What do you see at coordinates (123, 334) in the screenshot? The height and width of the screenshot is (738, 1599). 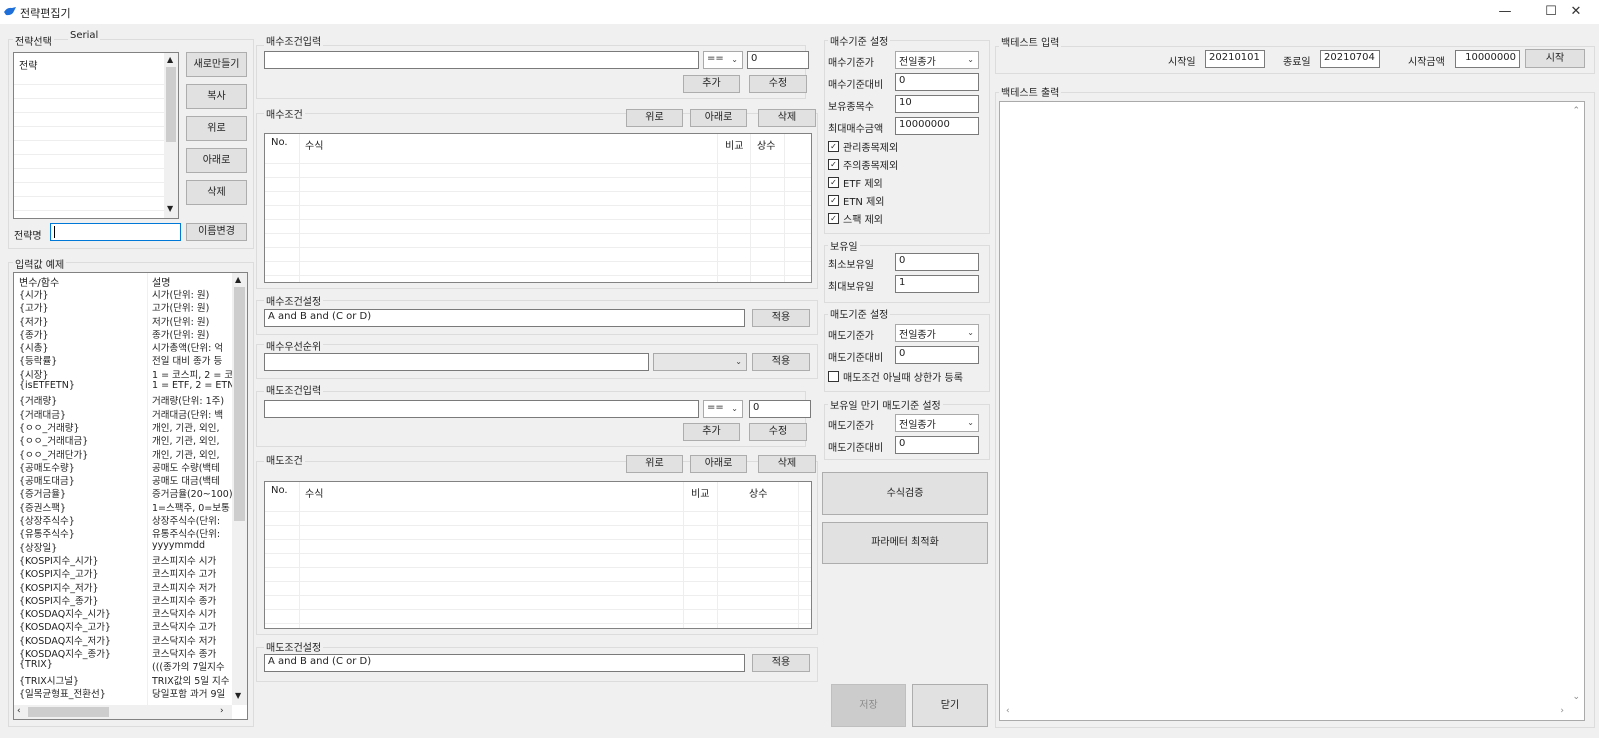 I see `table-row: {종가} 종가(단위: 원)` at bounding box center [123, 334].